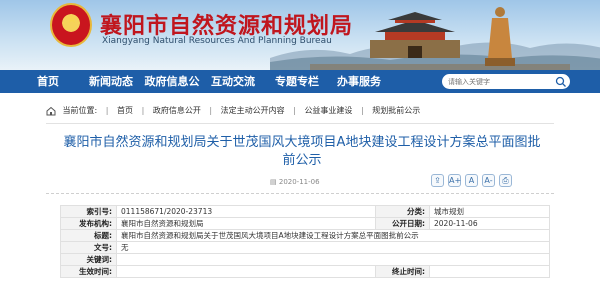  What do you see at coordinates (333, 259) in the screenshot?
I see `keyword-value` at bounding box center [333, 259].